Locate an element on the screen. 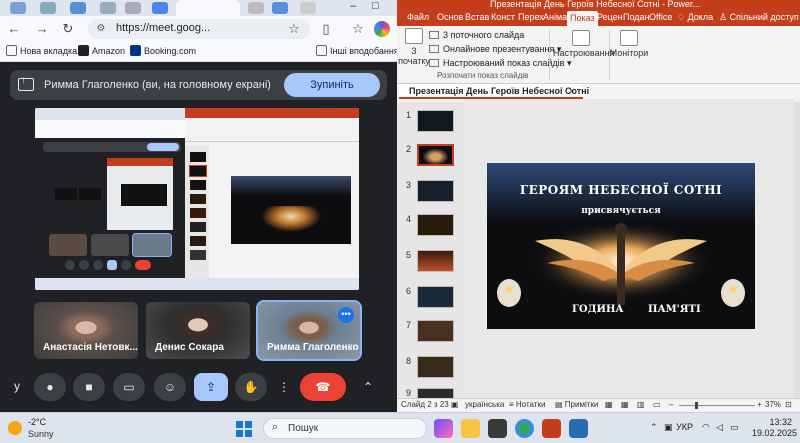 The width and height of the screenshot is (800, 443). more-options-icon: ••• is located at coordinates (346, 315).